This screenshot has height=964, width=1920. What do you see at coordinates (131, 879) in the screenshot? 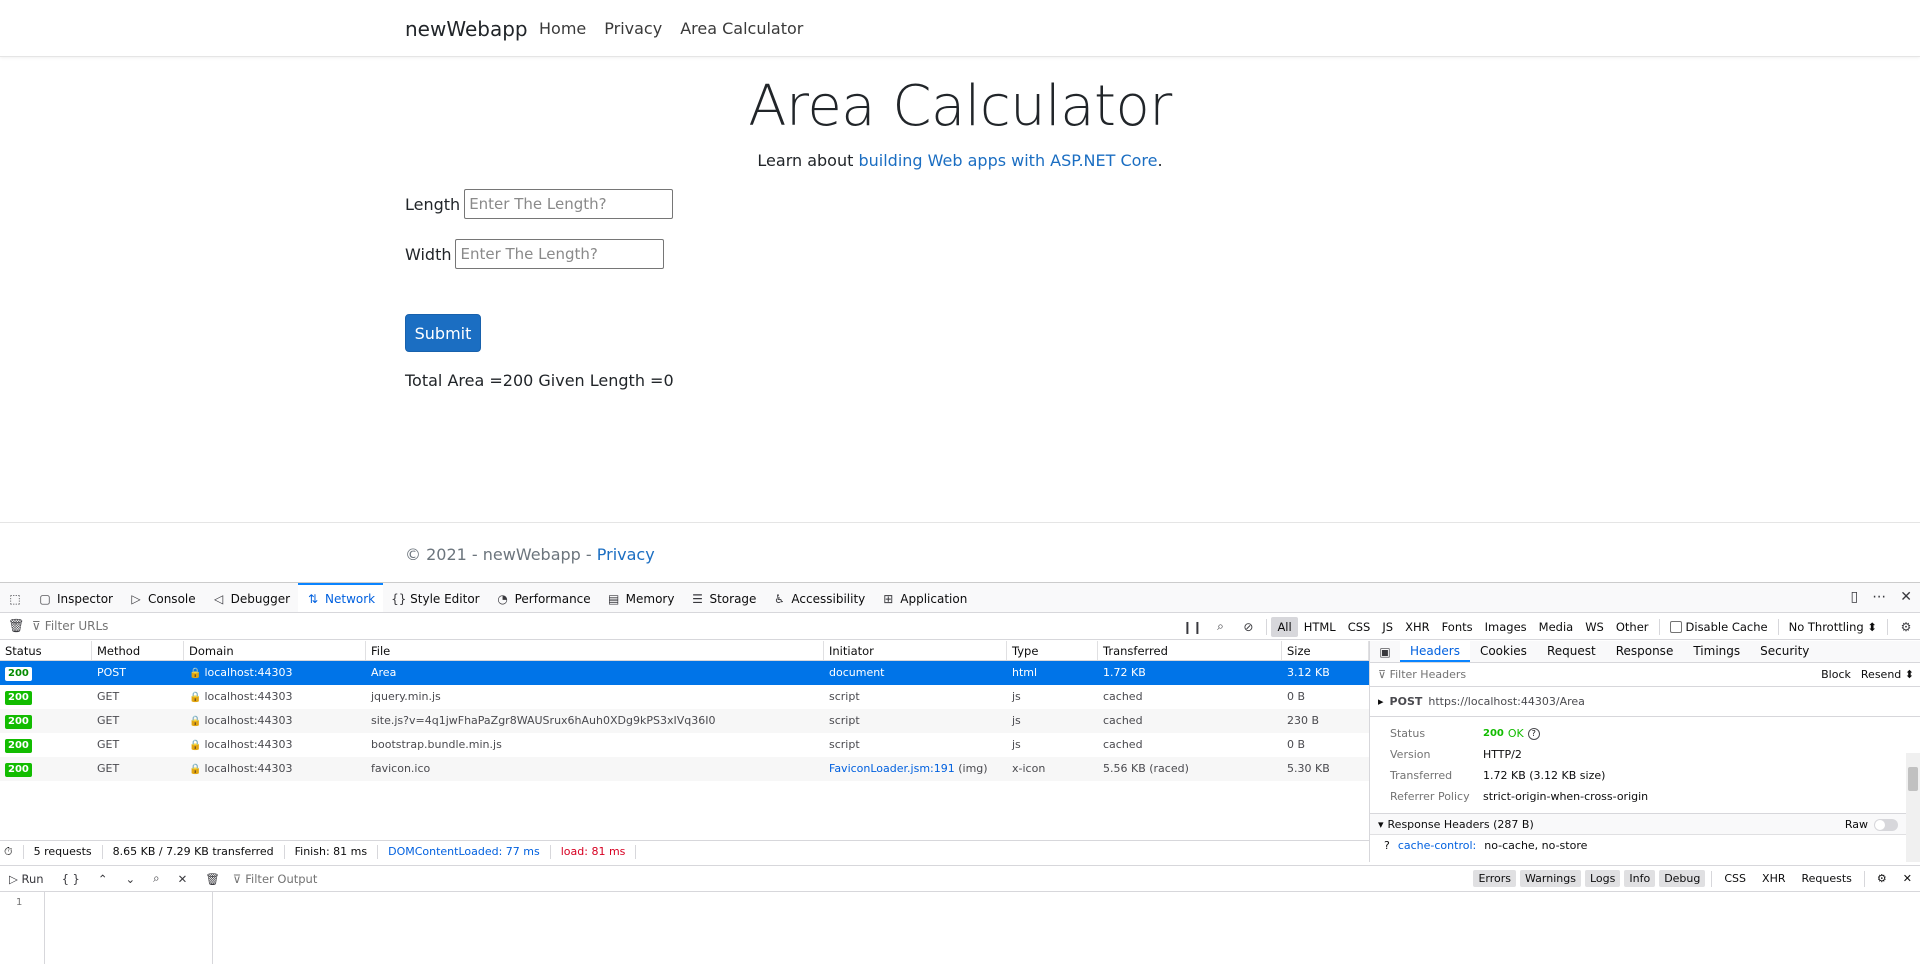
I see `history-down-icon: ⌄` at bounding box center [131, 879].